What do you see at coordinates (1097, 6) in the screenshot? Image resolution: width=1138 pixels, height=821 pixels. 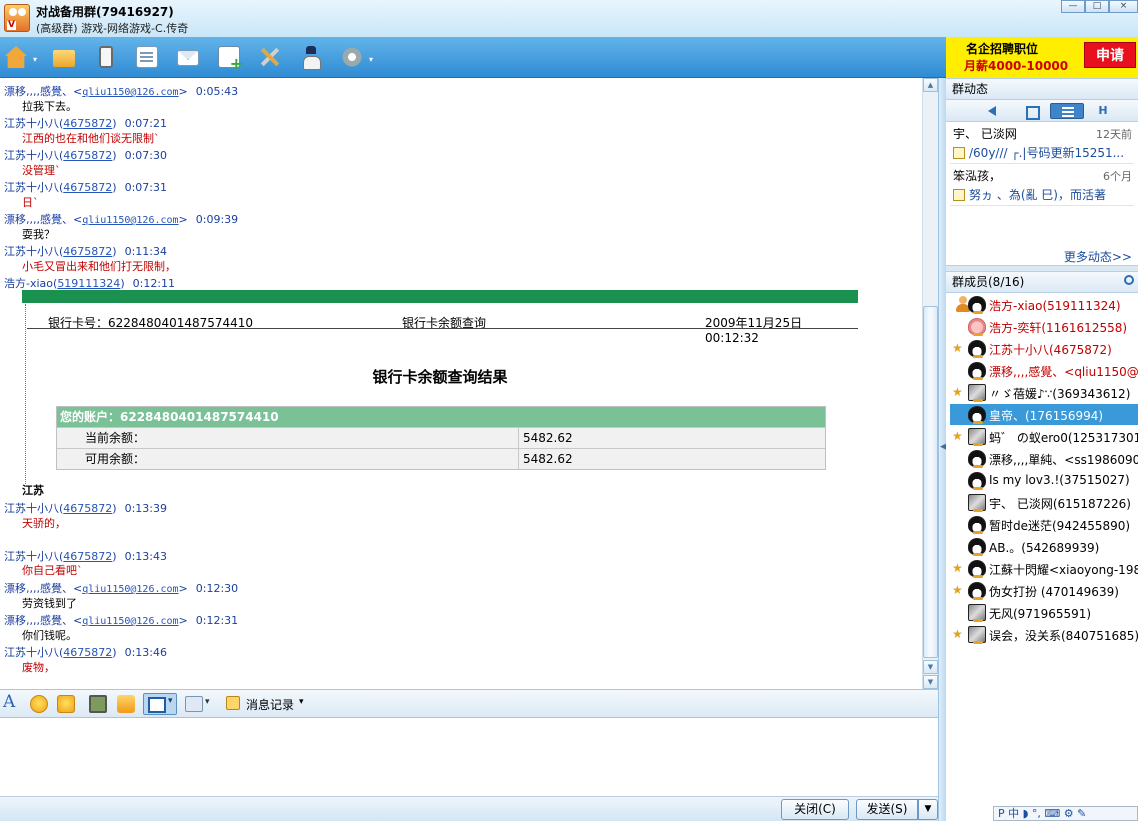 I see `maximize-button: □` at bounding box center [1097, 6].